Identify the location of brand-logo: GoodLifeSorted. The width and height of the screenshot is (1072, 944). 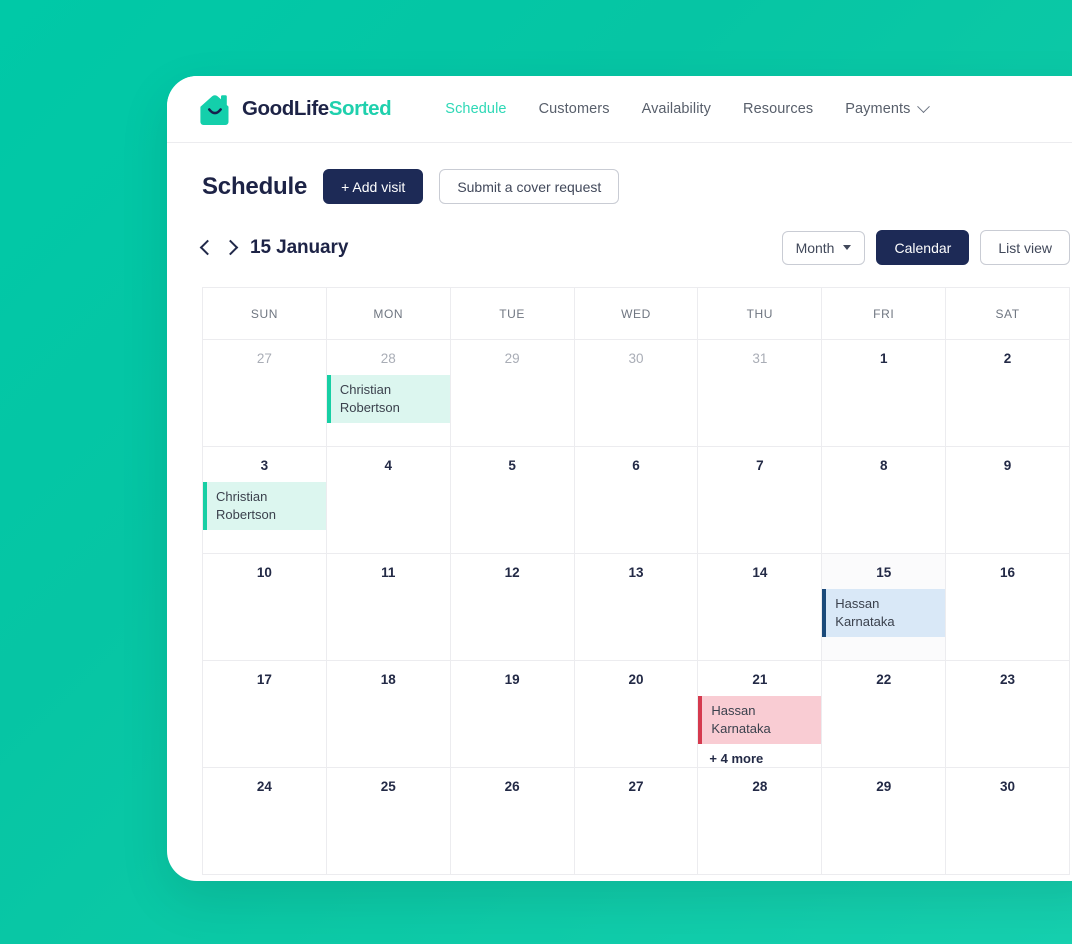
(294, 109).